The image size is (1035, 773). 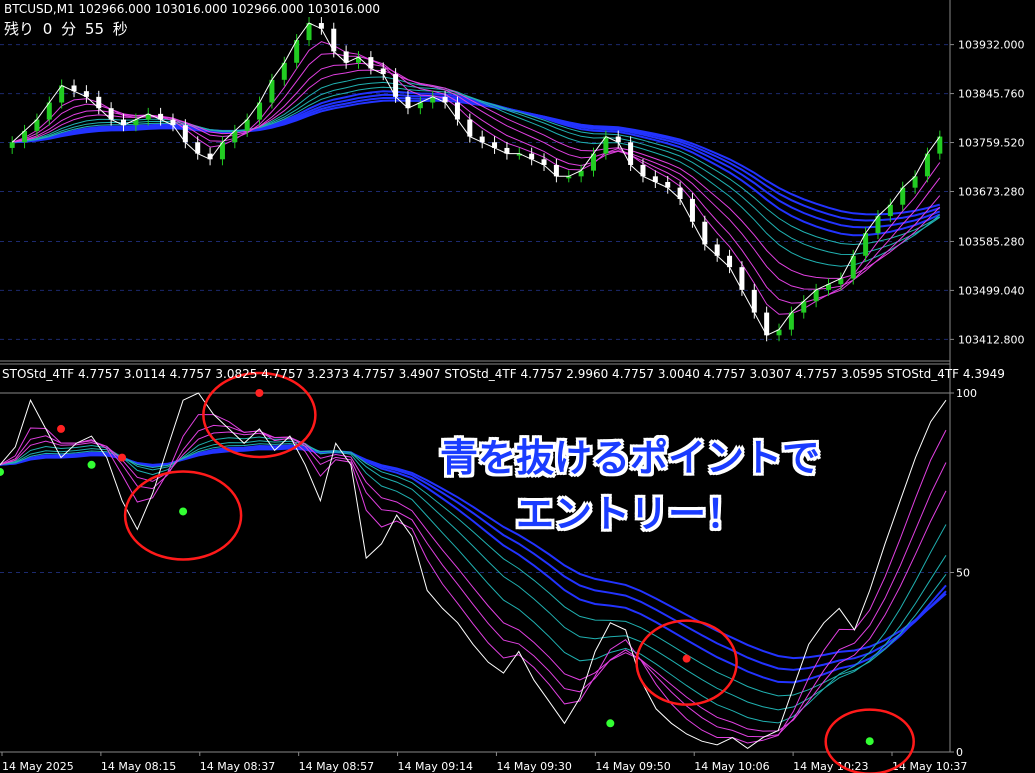 What do you see at coordinates (991, 290) in the screenshot?
I see `price-tick-label: 103499.040` at bounding box center [991, 290].